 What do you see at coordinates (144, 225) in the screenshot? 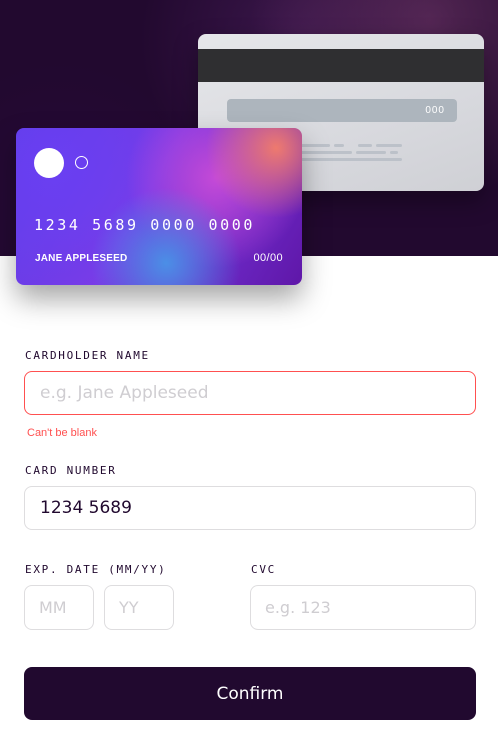
I see `card-front-number: 1234 5689 0000 0000` at bounding box center [144, 225].